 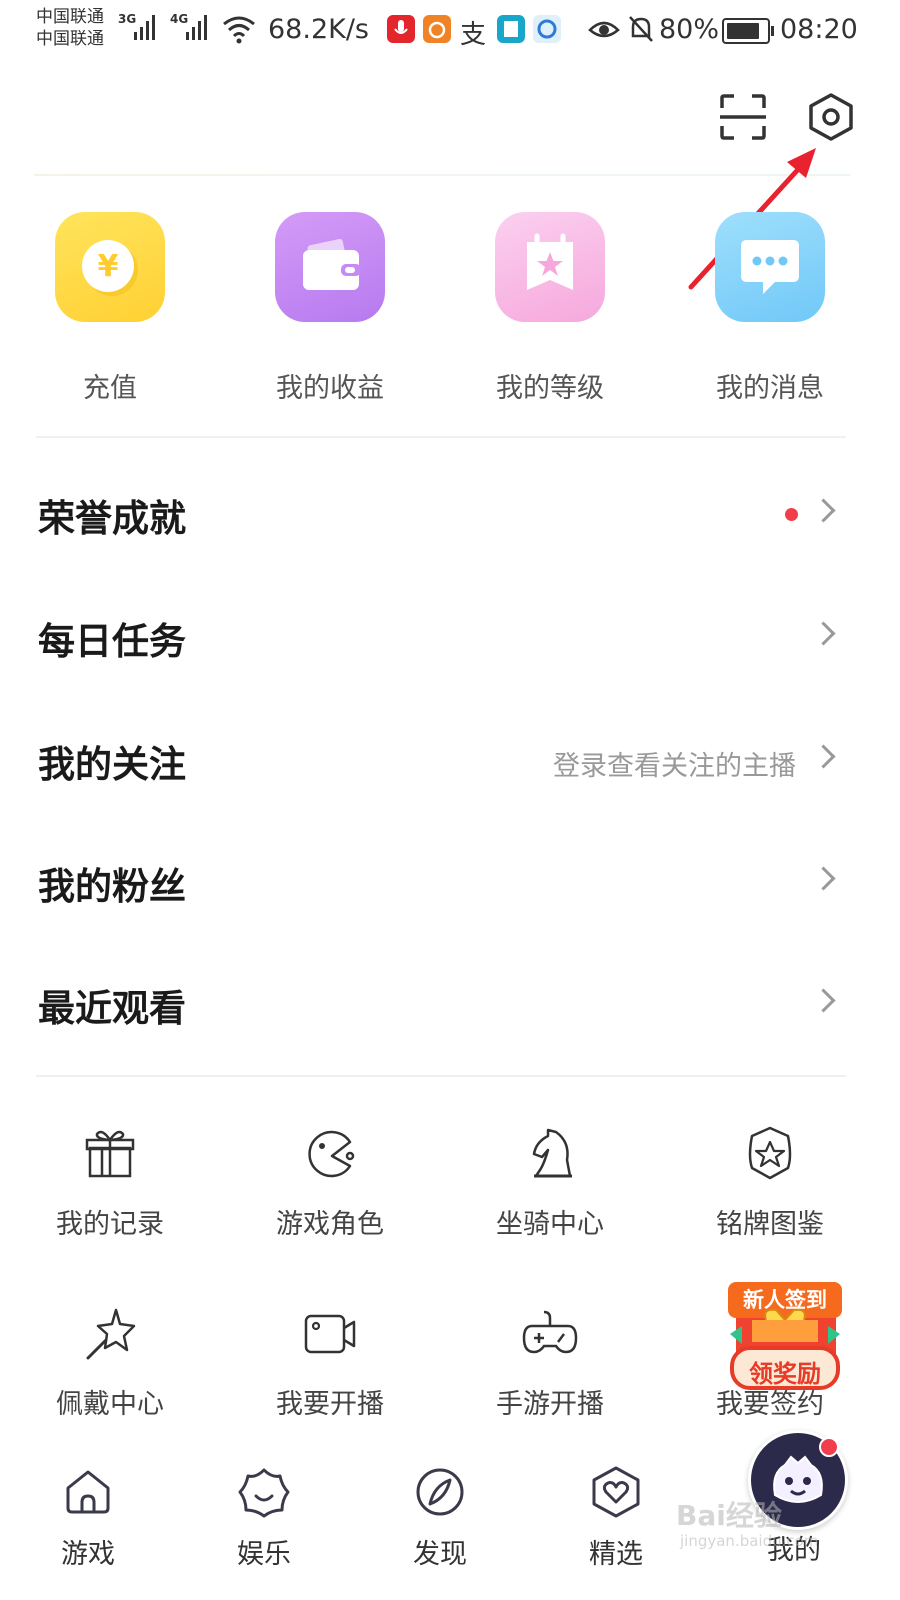 I want to click on menu-item-recently-watched: 最近观看, so click(x=438, y=1002).